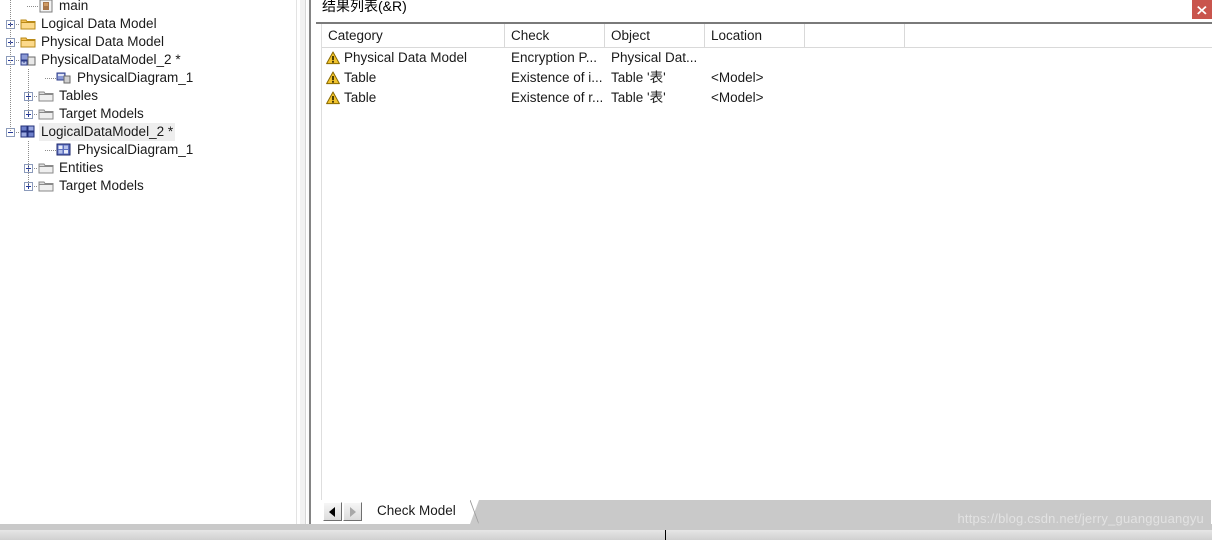 This screenshot has height=540, width=1212. I want to click on close-button, so click(1202, 9).